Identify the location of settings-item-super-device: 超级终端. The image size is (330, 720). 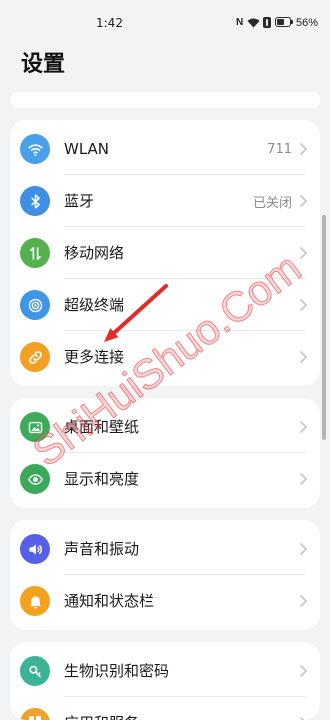
(165, 305).